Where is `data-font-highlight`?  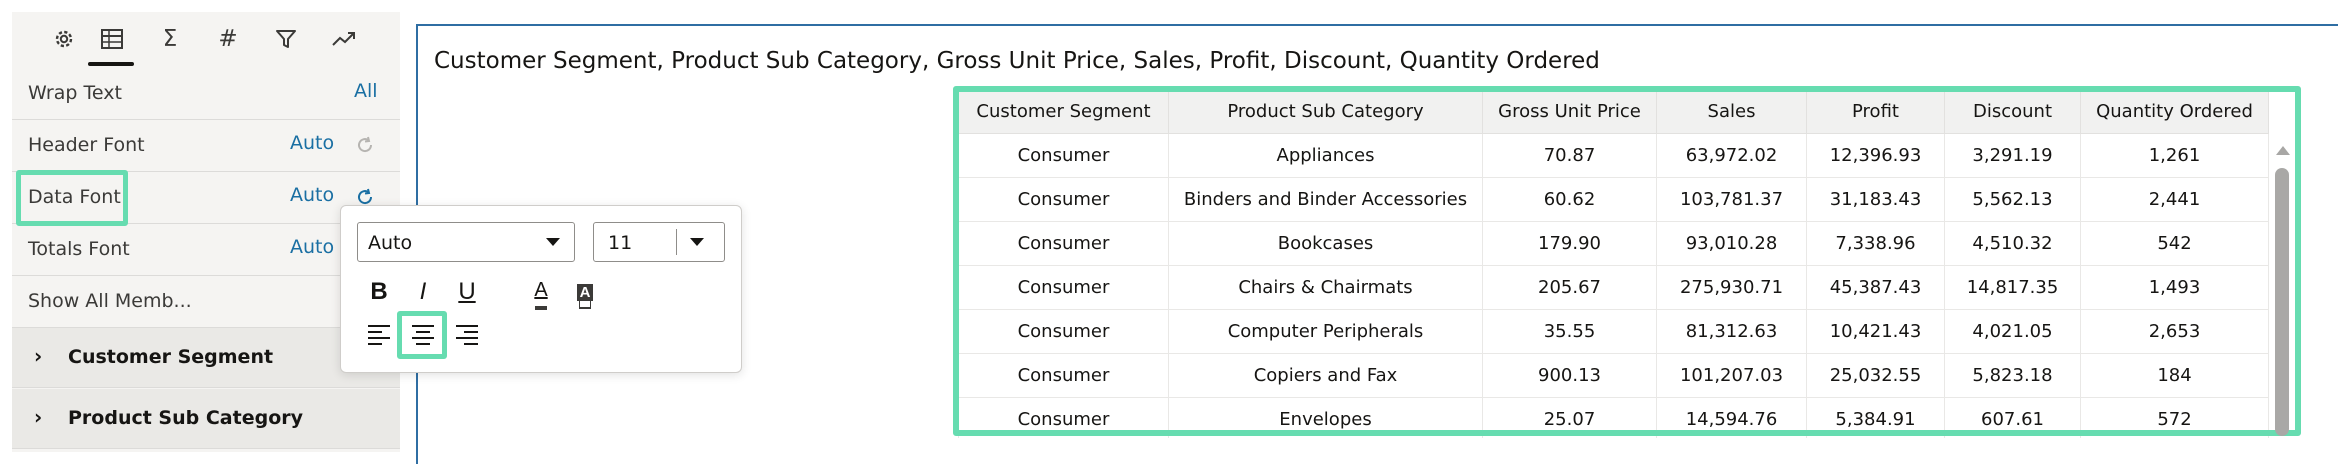
data-font-highlight is located at coordinates (72, 198).